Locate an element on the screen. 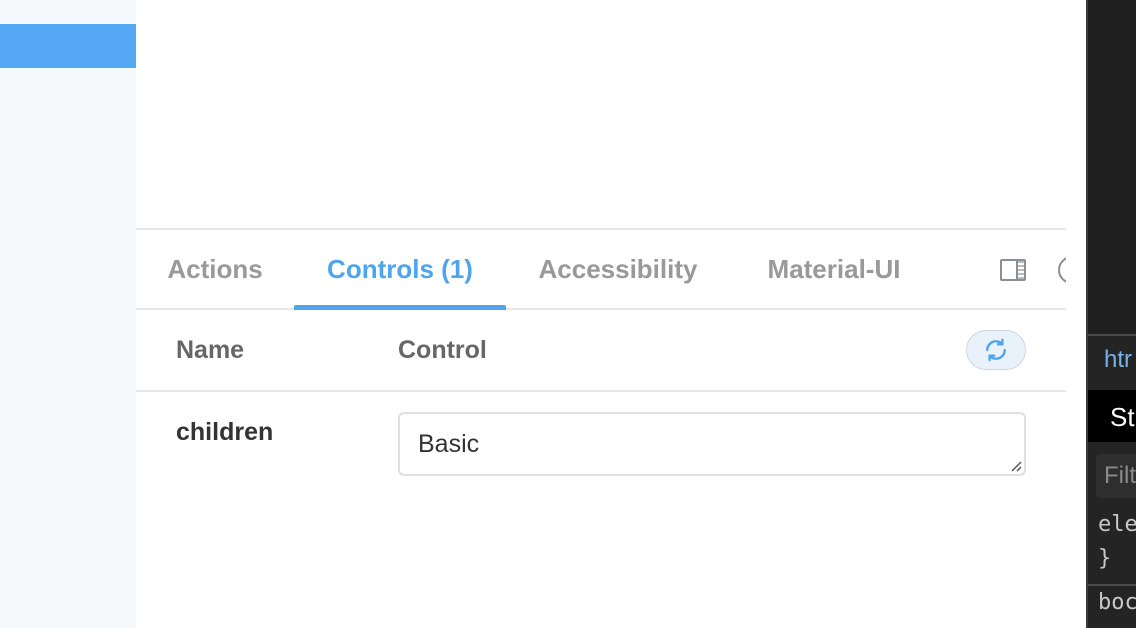 This screenshot has width=1136, height=628. tab-controls-label: Controls (1) is located at coordinates (400, 268).